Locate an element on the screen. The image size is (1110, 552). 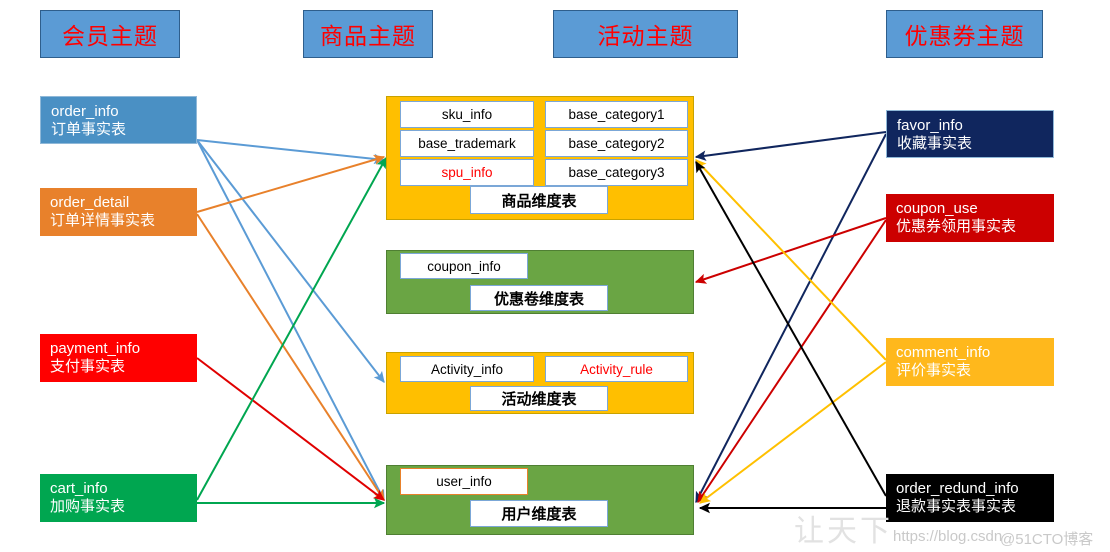
fact-table-label: 优惠券领用事实表 is located at coordinates (956, 227).